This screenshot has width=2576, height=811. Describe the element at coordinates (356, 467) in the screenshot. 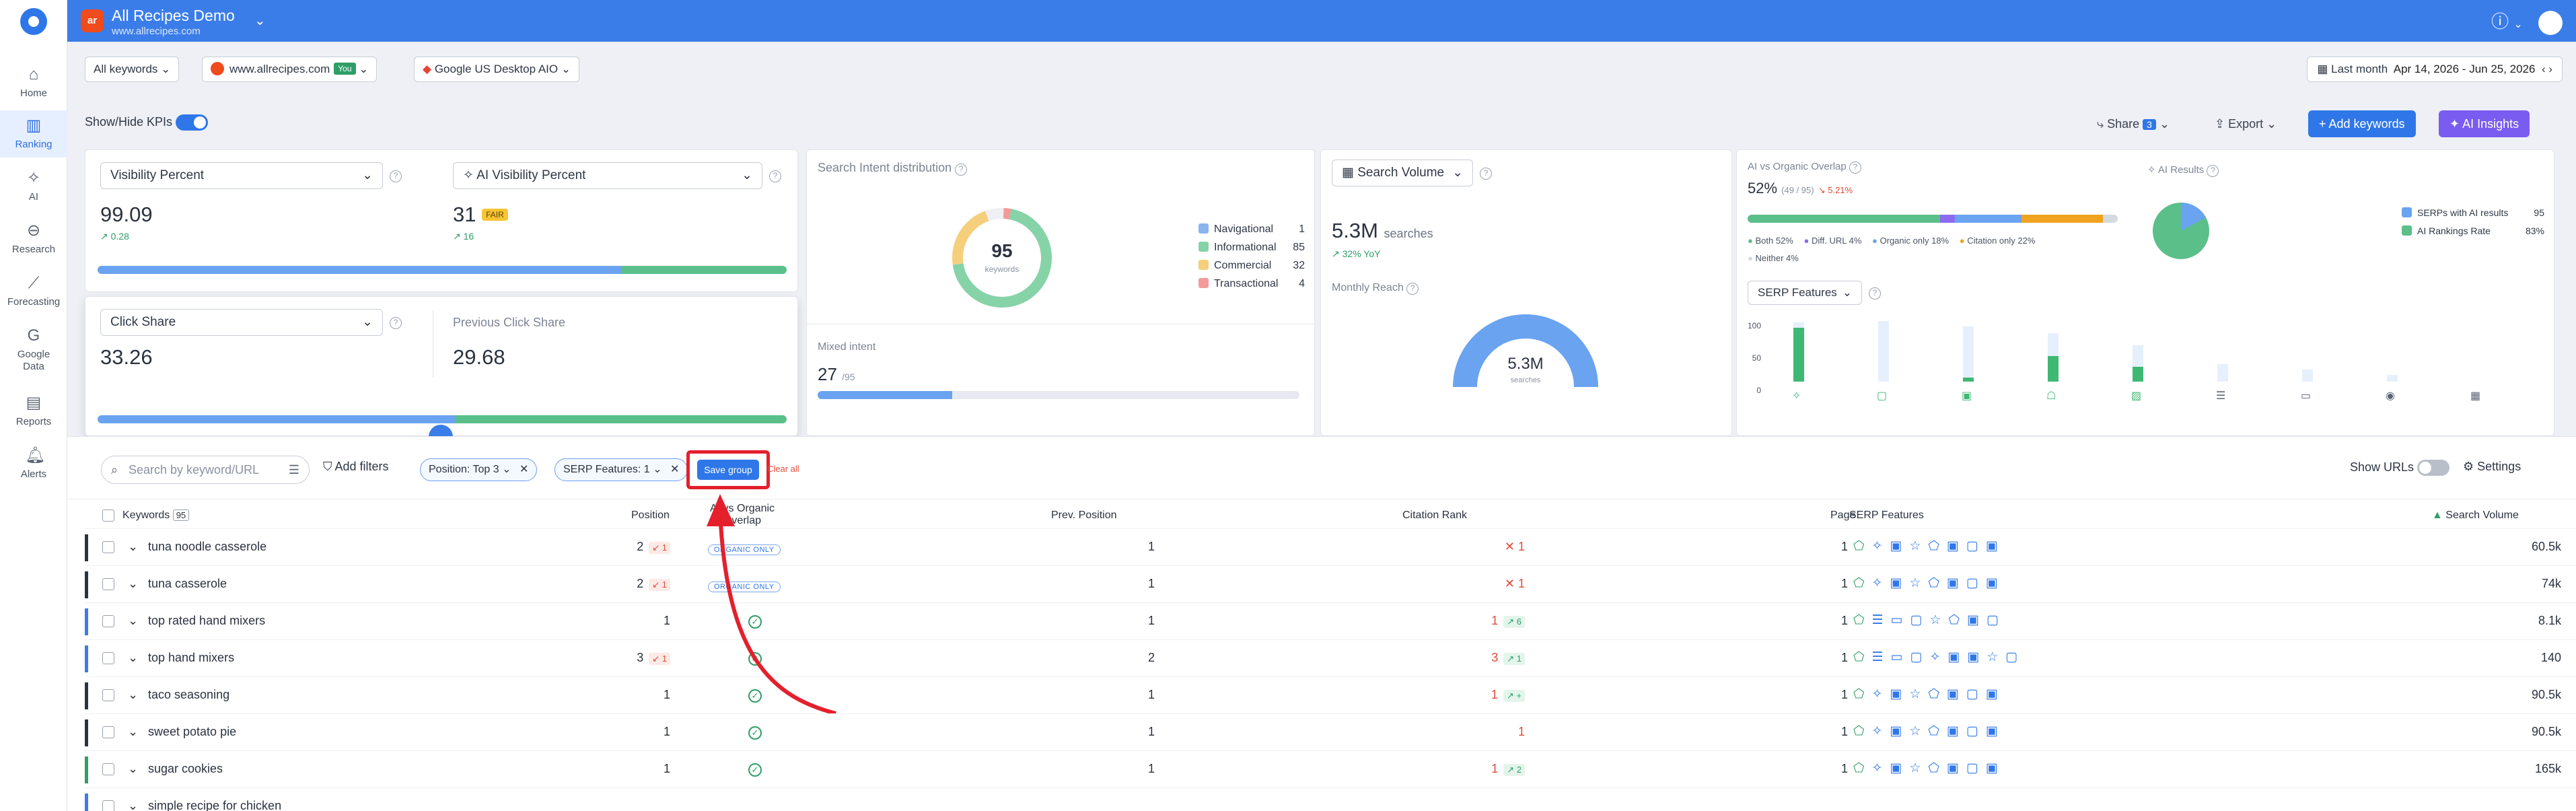

I see `add-filters-button: ⛉ Add filters` at that location.